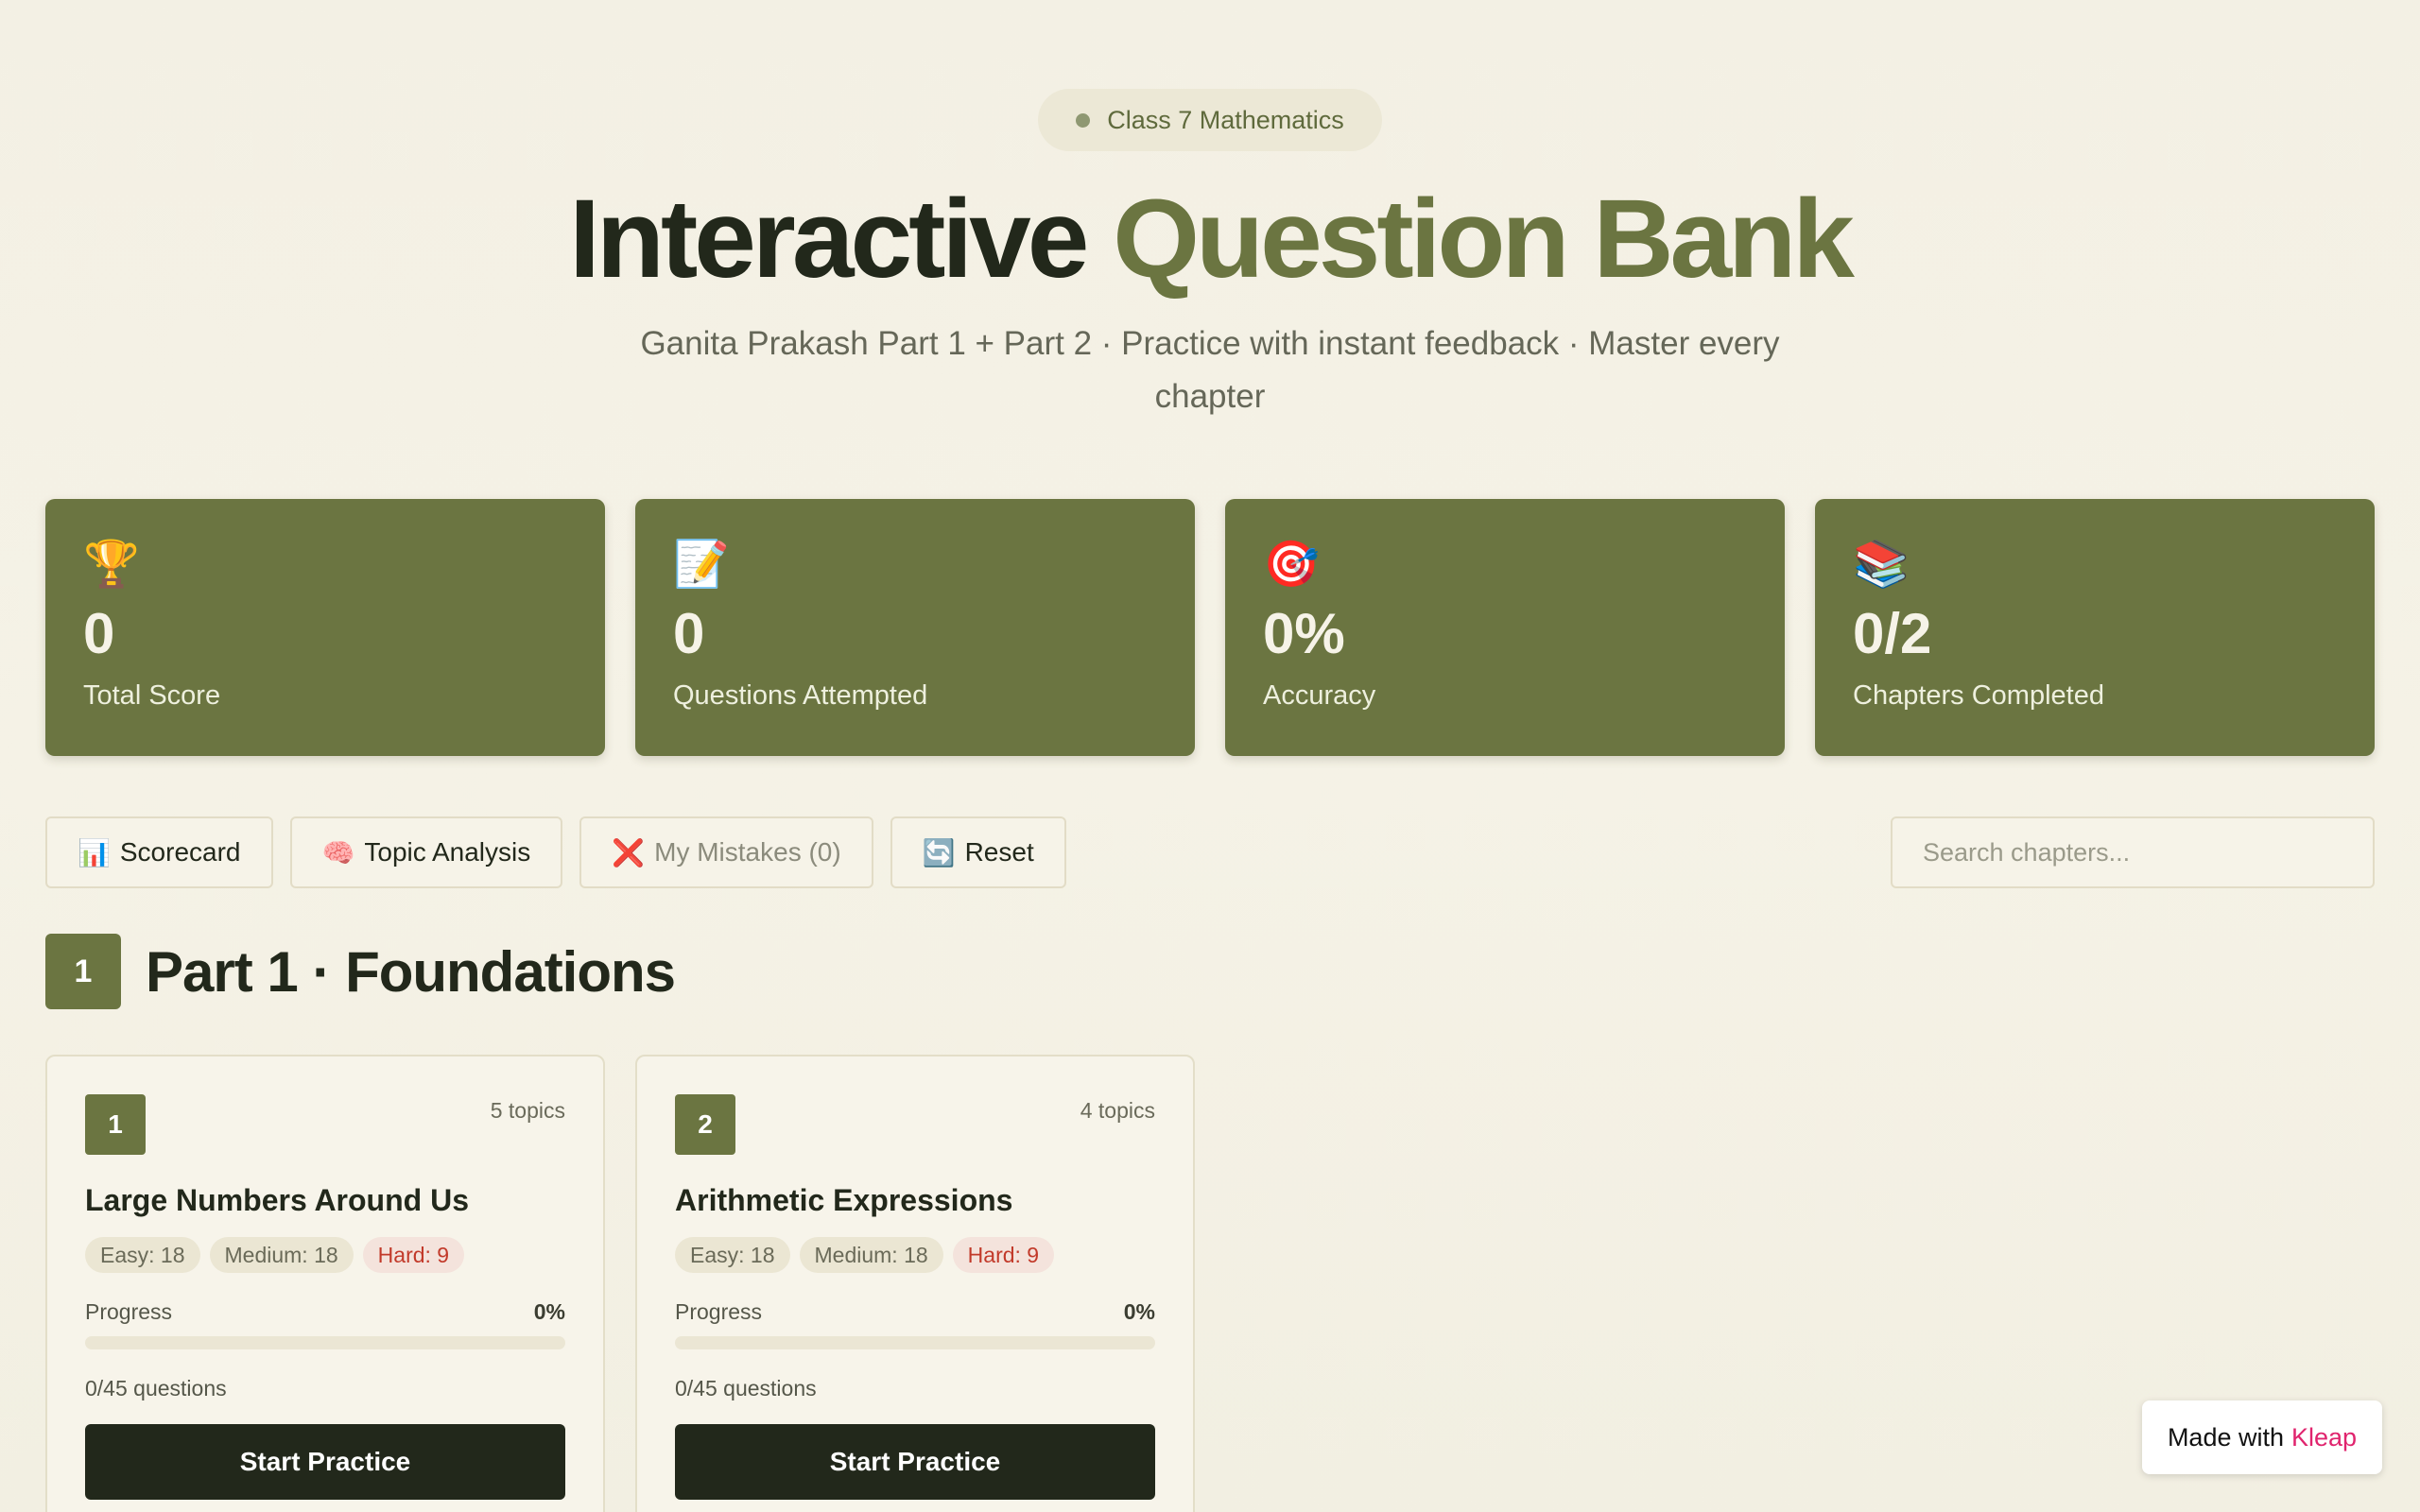 This screenshot has width=2420, height=1512. Describe the element at coordinates (95, 852) in the screenshot. I see `bar-chart-icon: 📊` at that location.